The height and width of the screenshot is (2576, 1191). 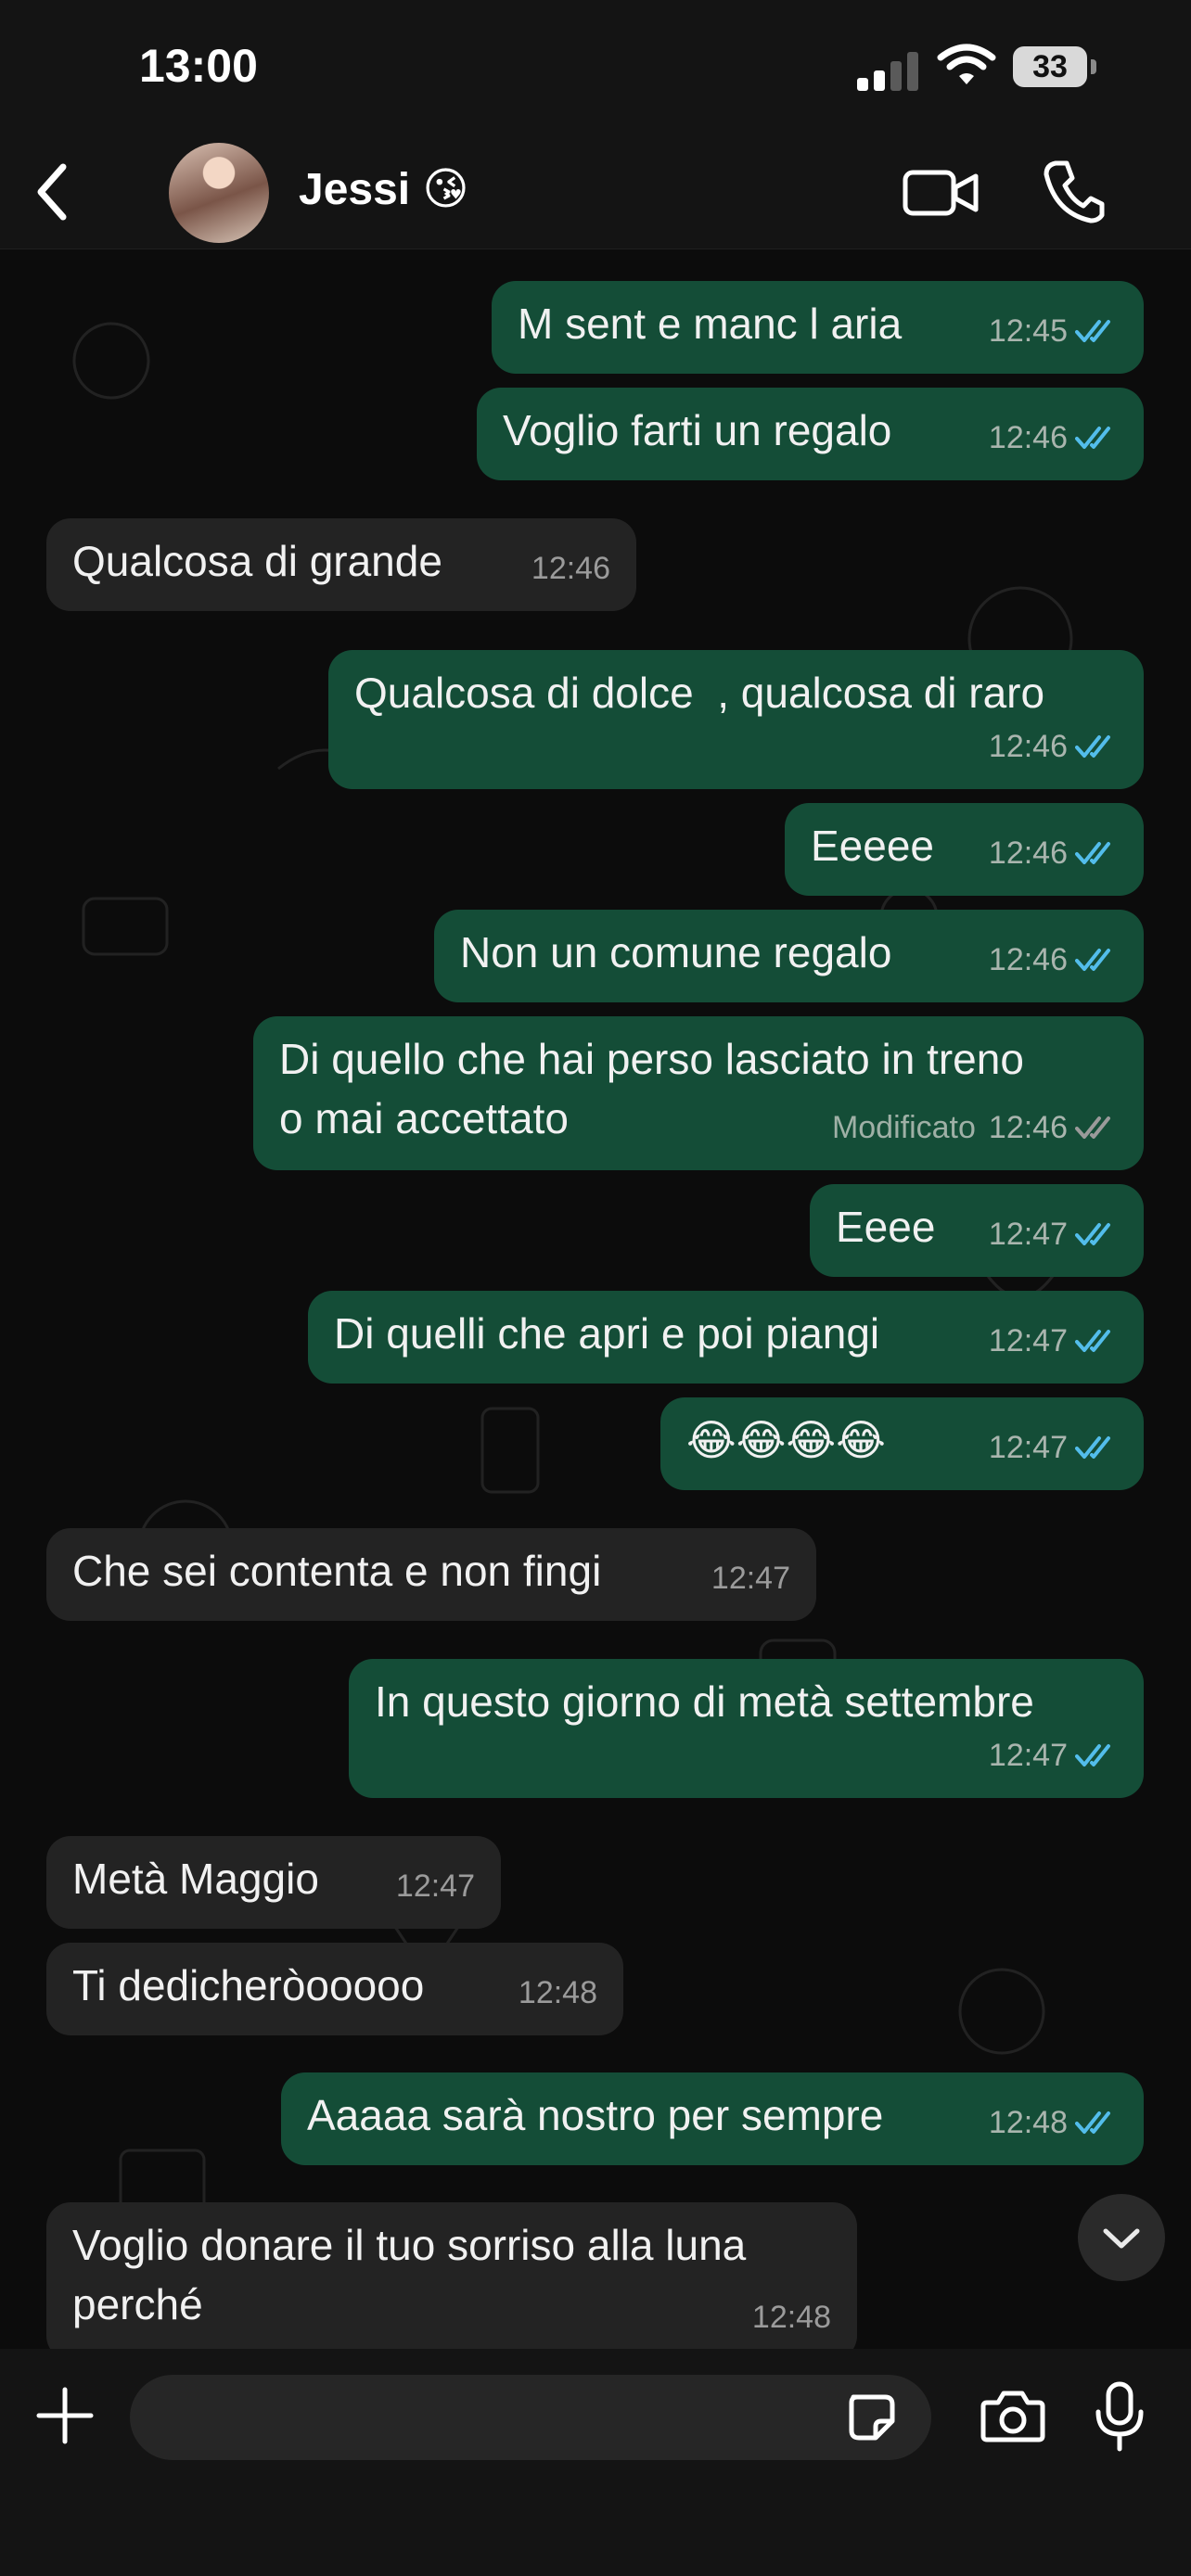 What do you see at coordinates (51, 191) in the screenshot?
I see `back-icon` at bounding box center [51, 191].